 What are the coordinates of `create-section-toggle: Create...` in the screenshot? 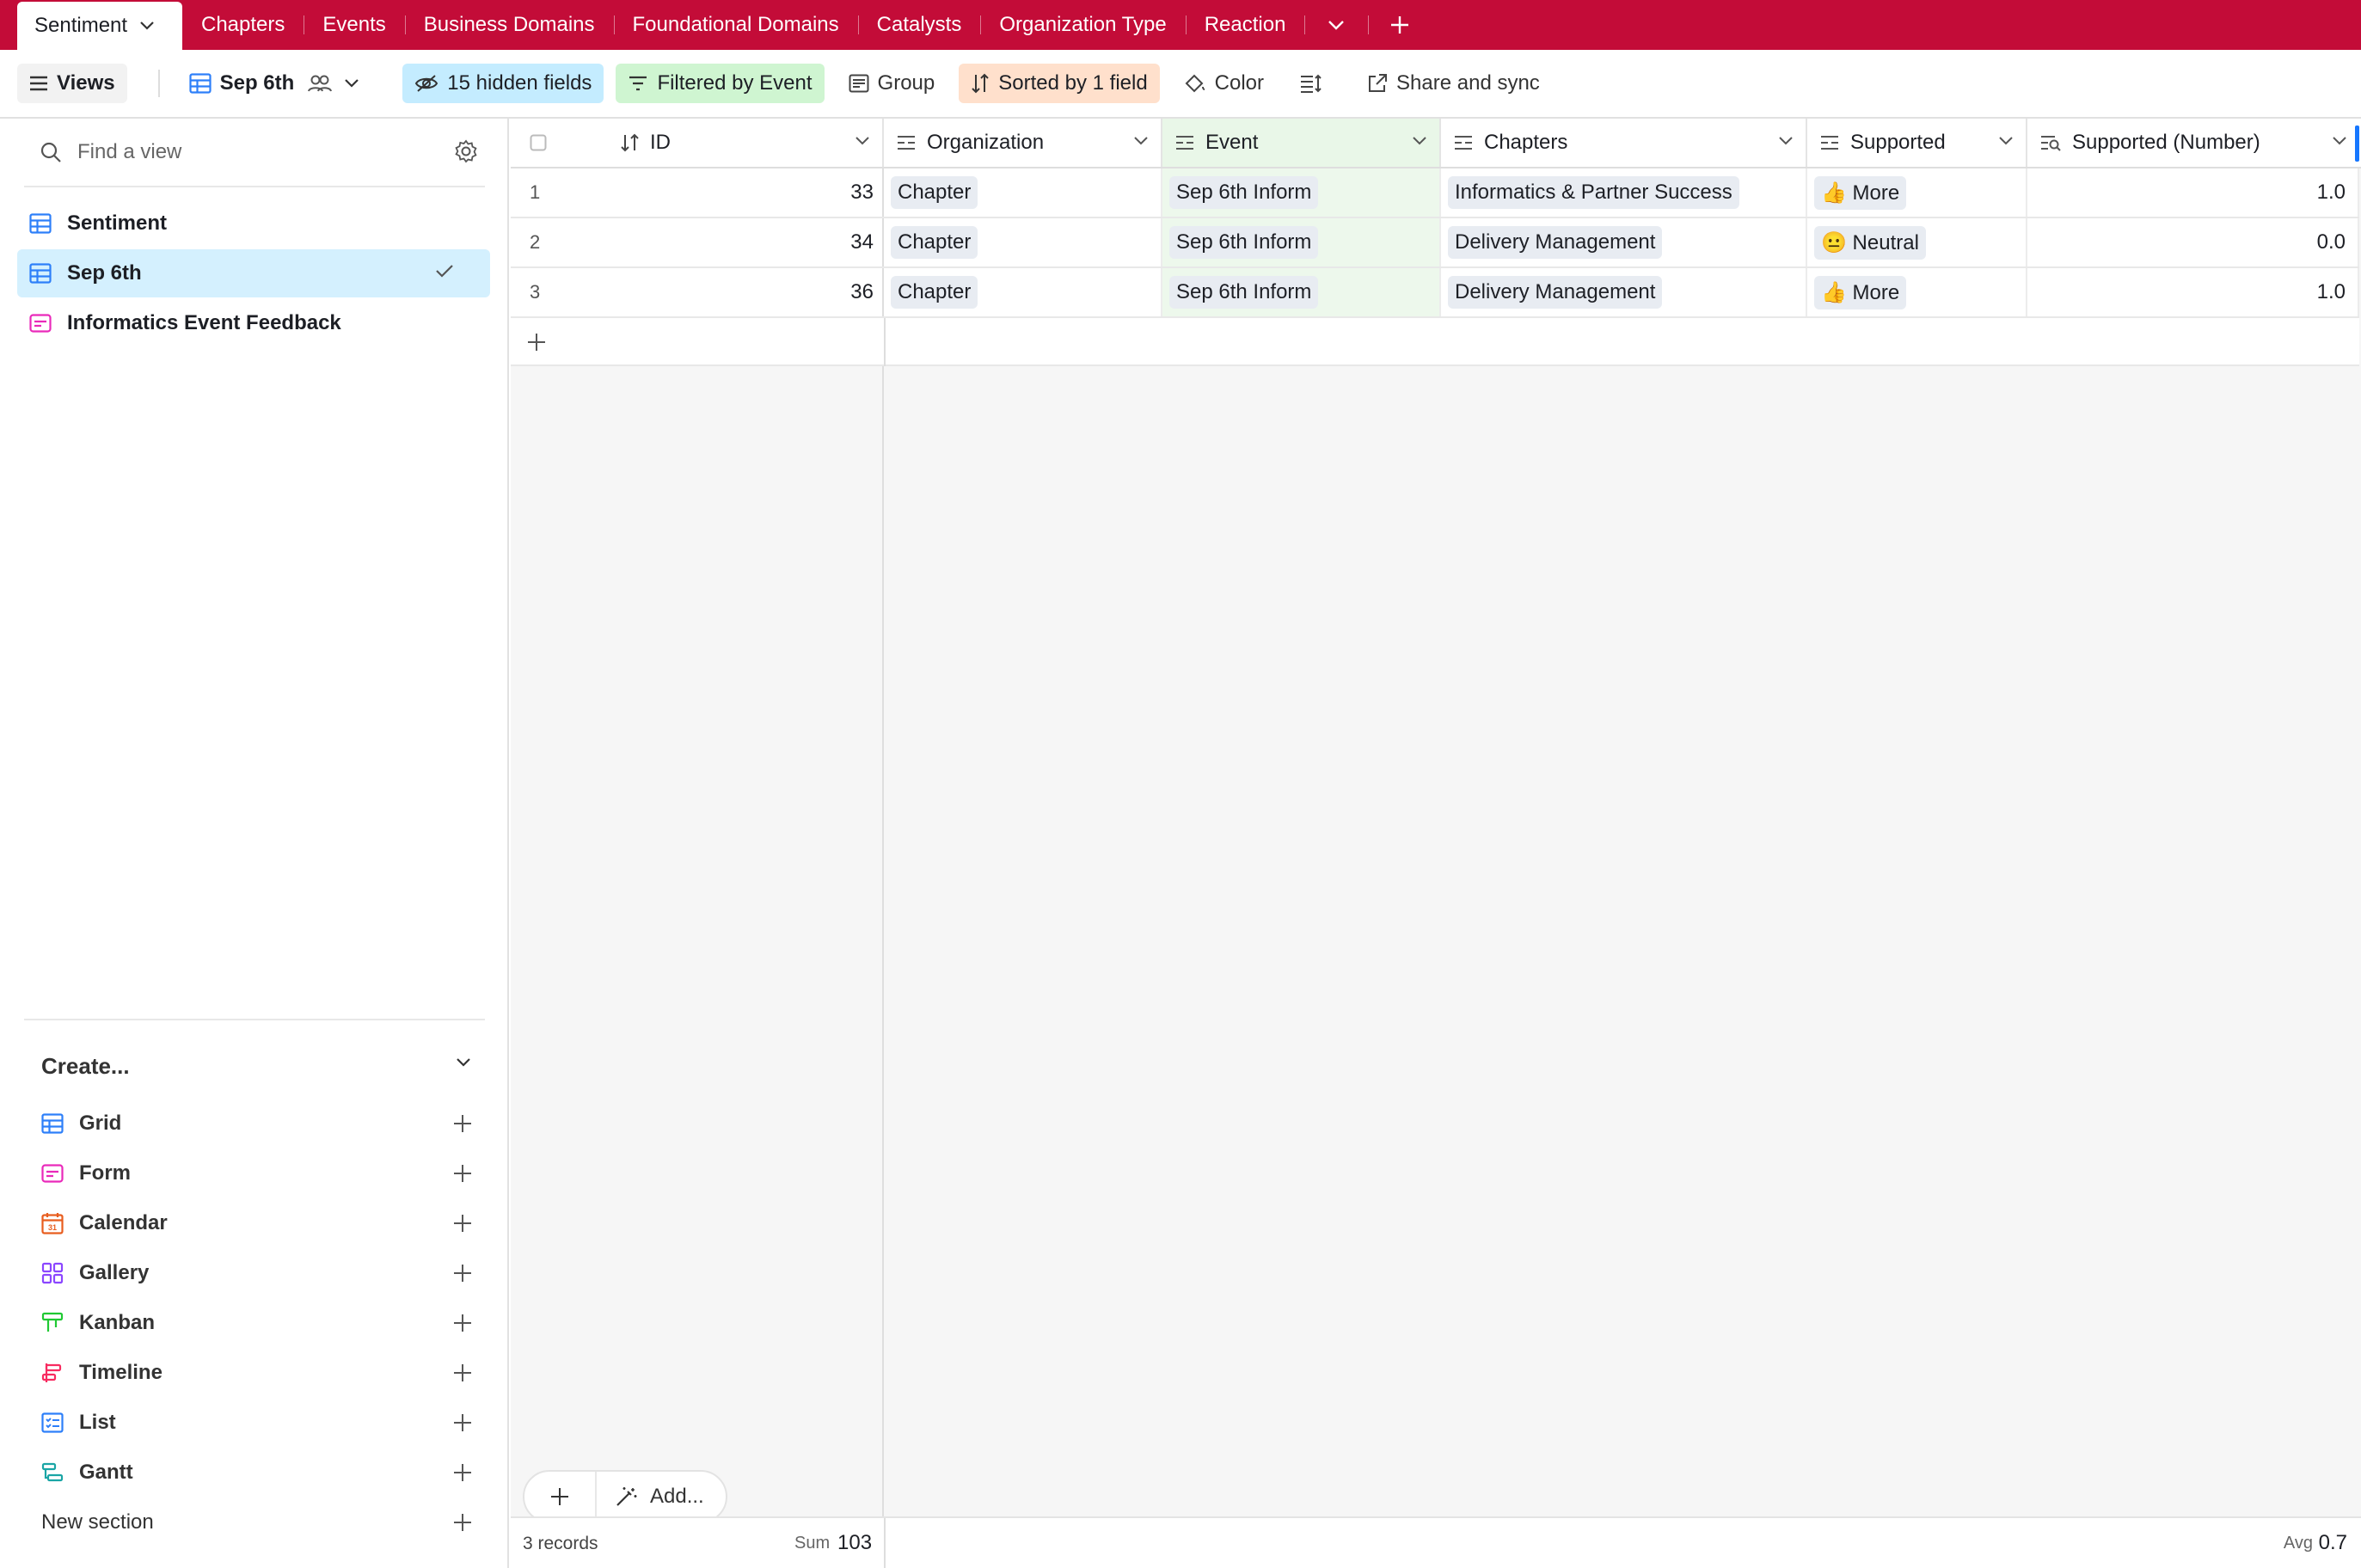 It's located at (256, 1066).